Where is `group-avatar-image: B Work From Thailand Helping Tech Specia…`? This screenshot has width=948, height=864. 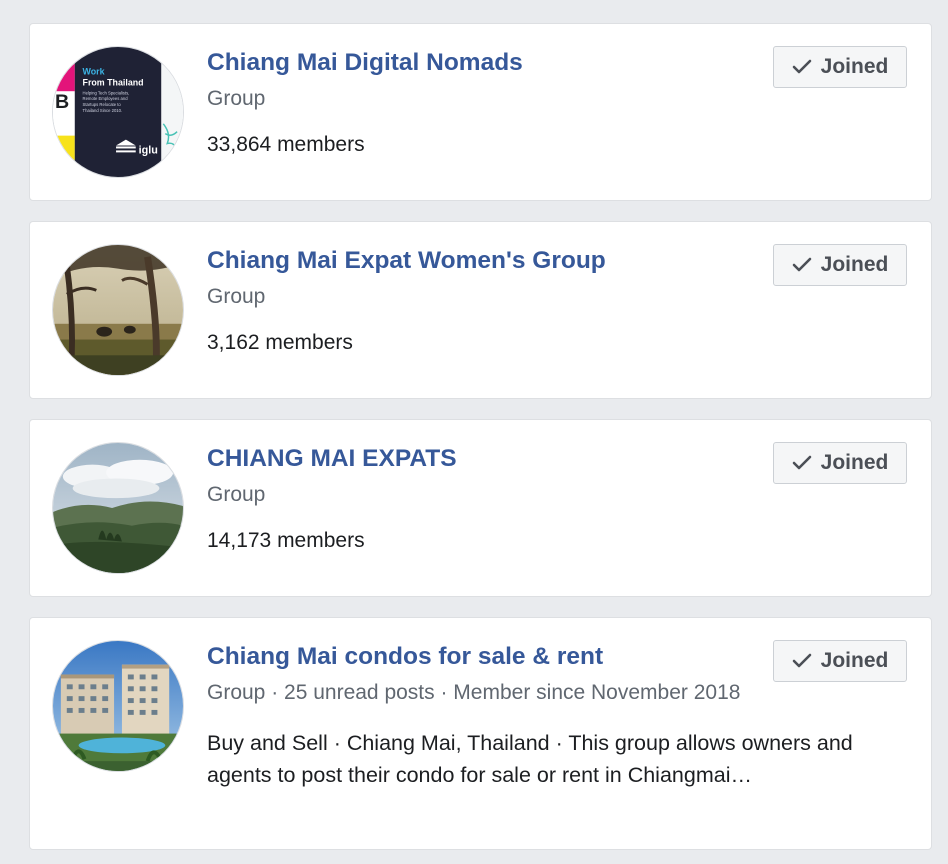
group-avatar-image: B Work From Thailand Helping Tech Specia… is located at coordinates (118, 112).